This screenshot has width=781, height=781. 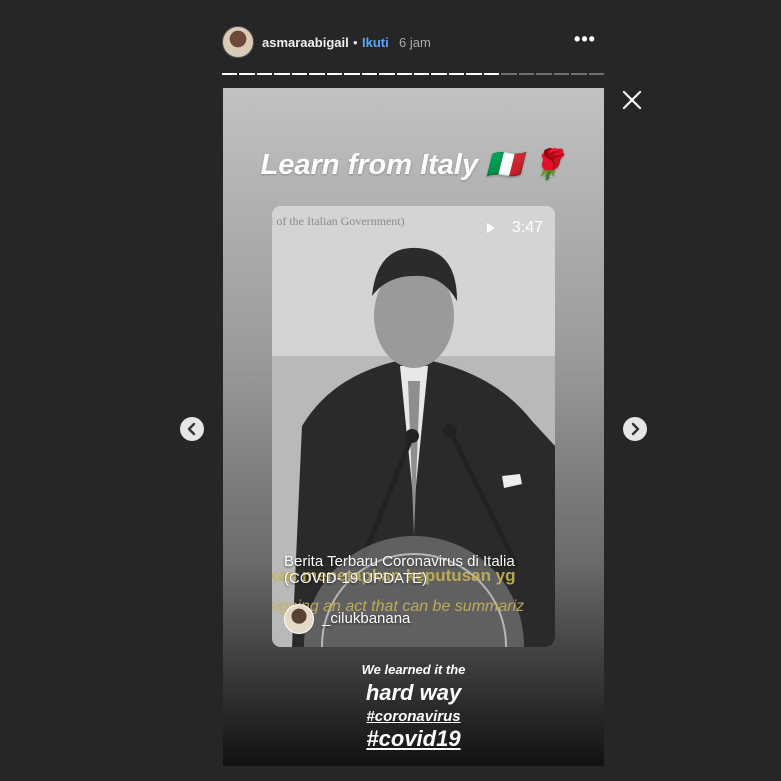 I want to click on previous-story-button, so click(x=192, y=429).